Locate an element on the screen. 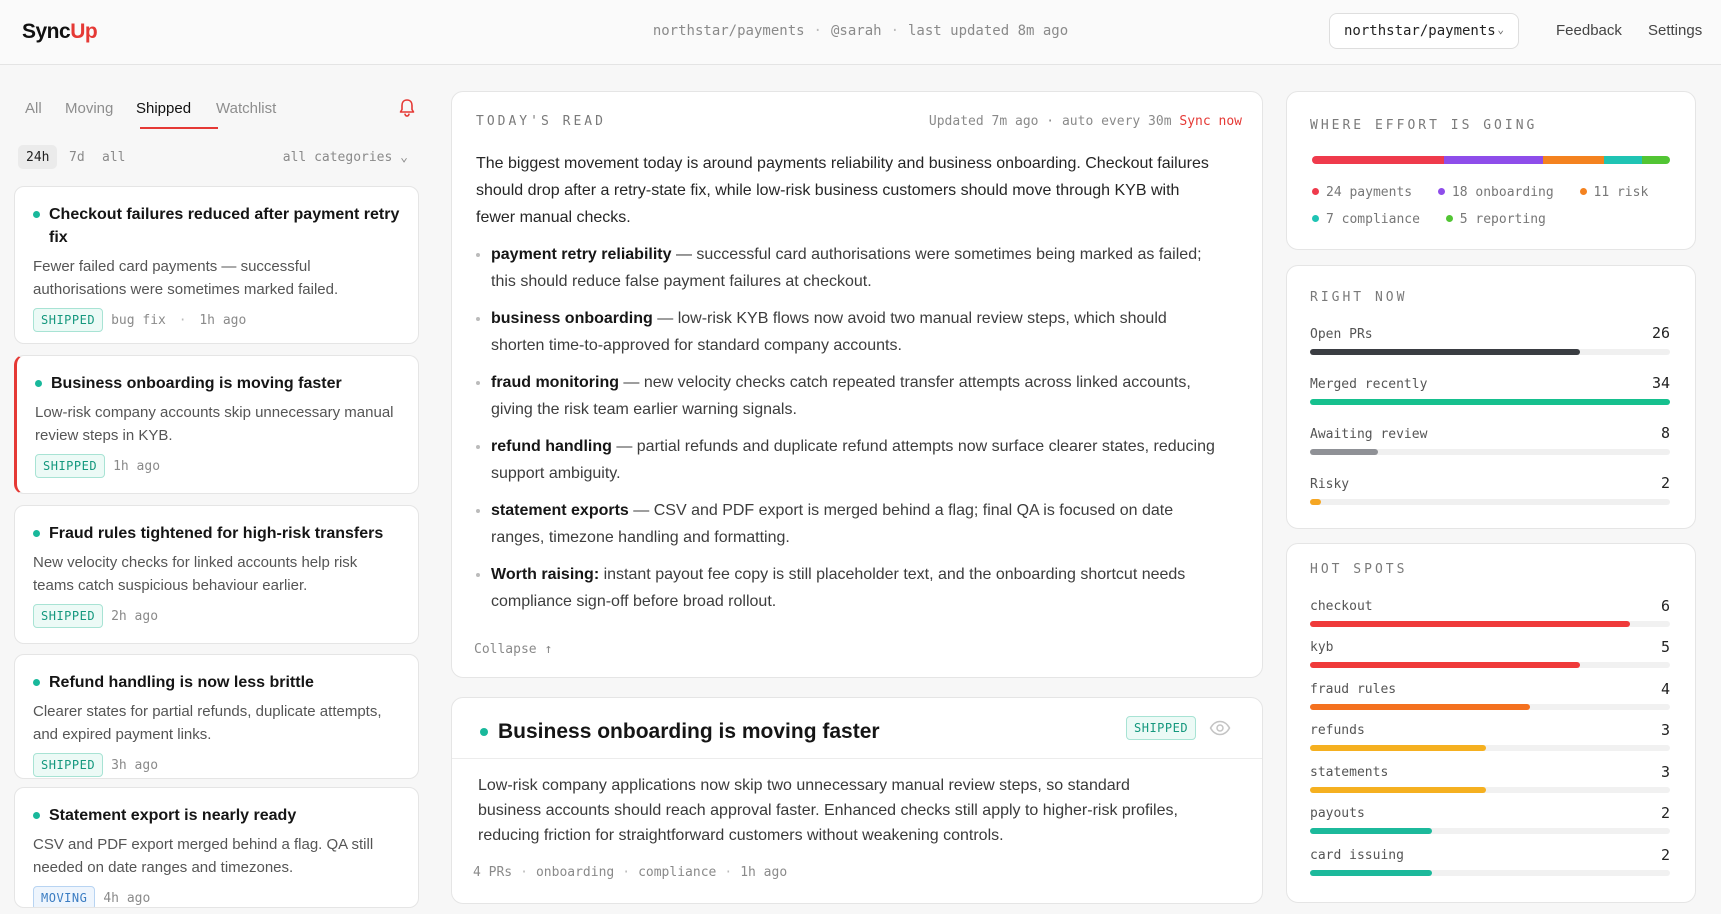  settings-link: Settings is located at coordinates (1675, 30).